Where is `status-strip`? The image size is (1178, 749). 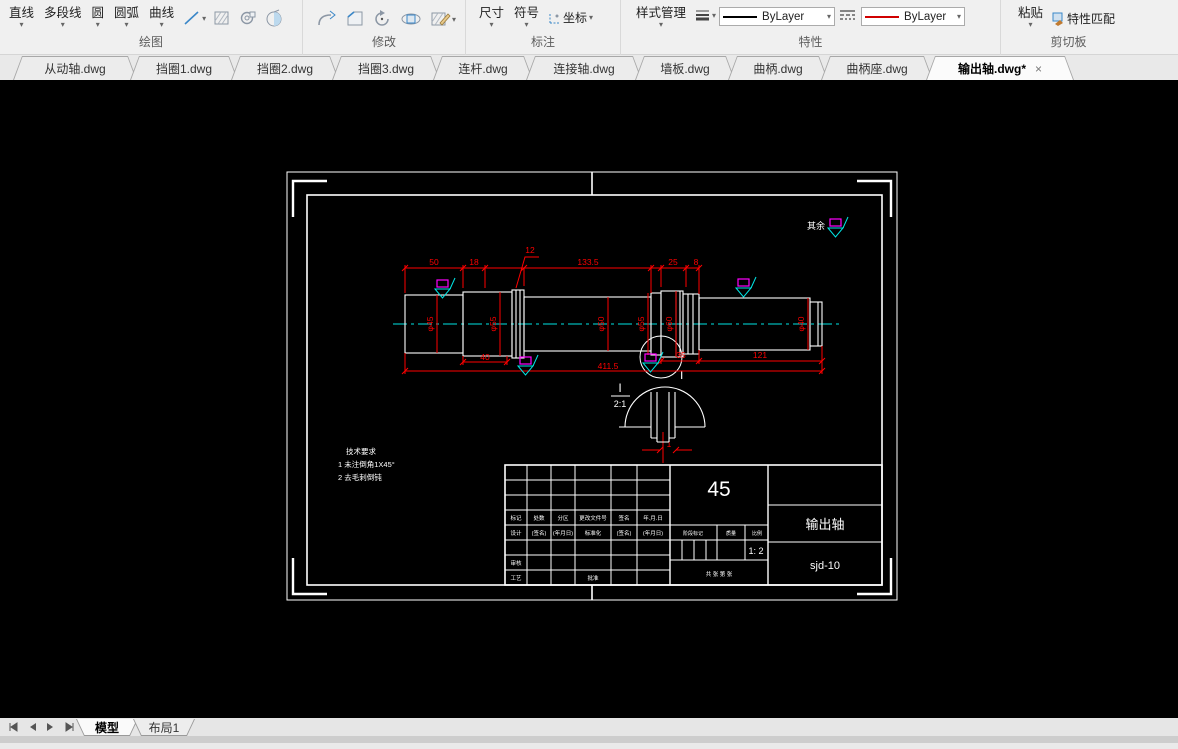 status-strip is located at coordinates (589, 739).